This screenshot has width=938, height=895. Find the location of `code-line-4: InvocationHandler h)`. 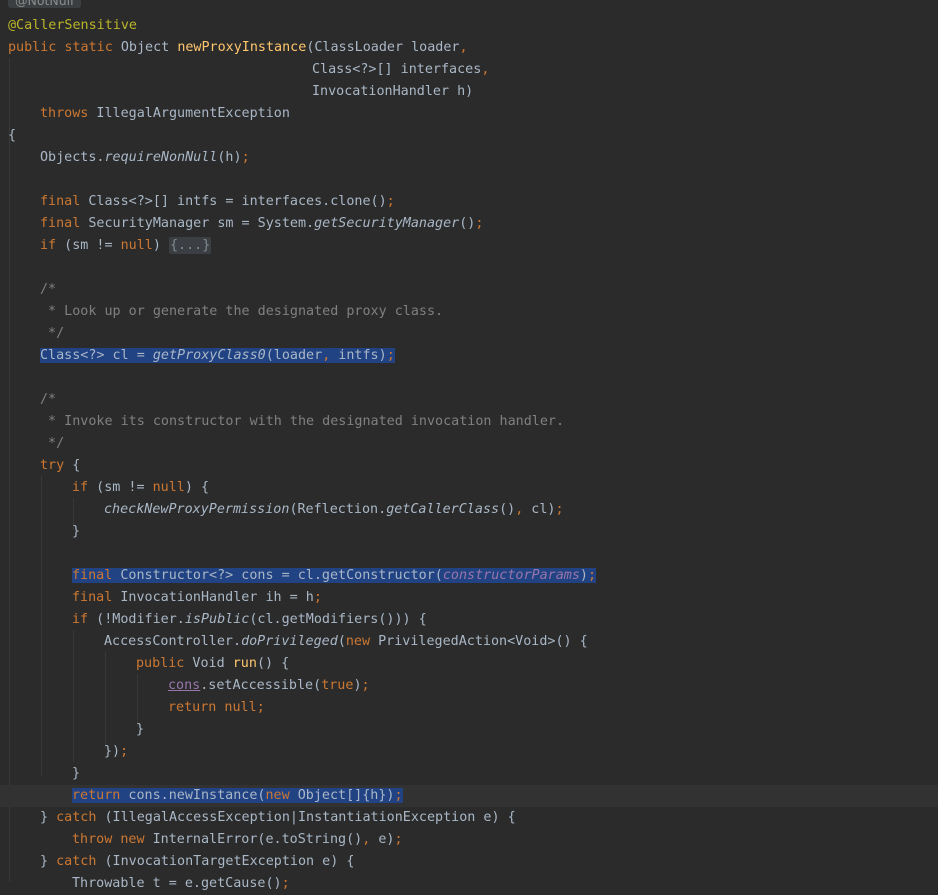

code-line-4: InvocationHandler h) is located at coordinates (469, 92).